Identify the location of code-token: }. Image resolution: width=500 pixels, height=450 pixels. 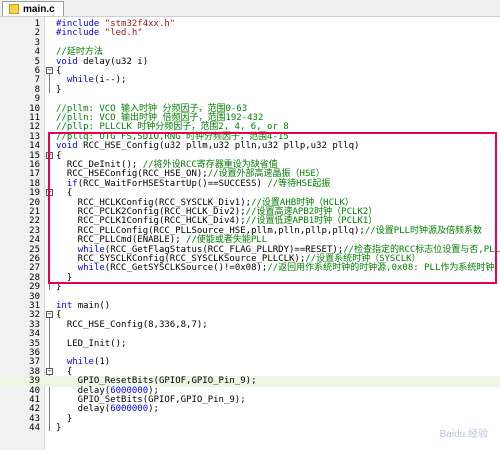
(59, 428).